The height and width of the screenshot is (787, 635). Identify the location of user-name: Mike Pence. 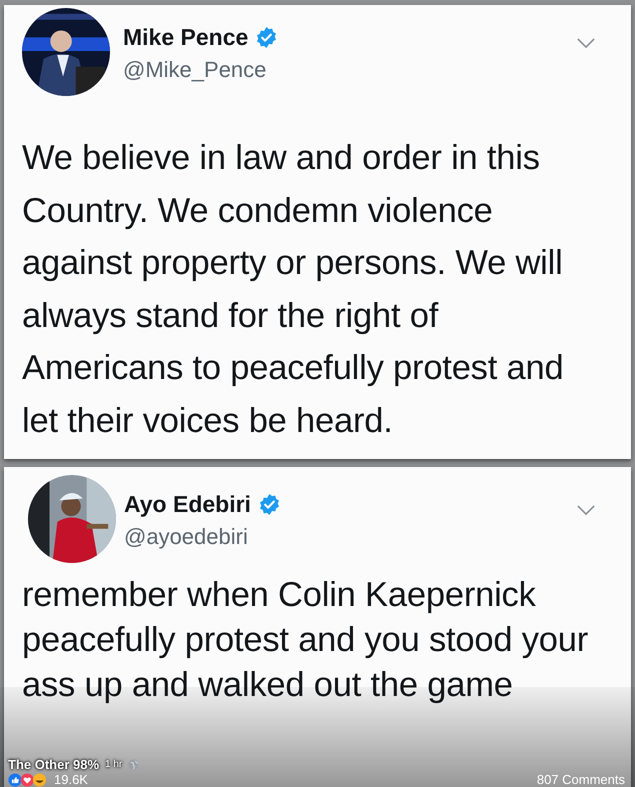
(185, 37).